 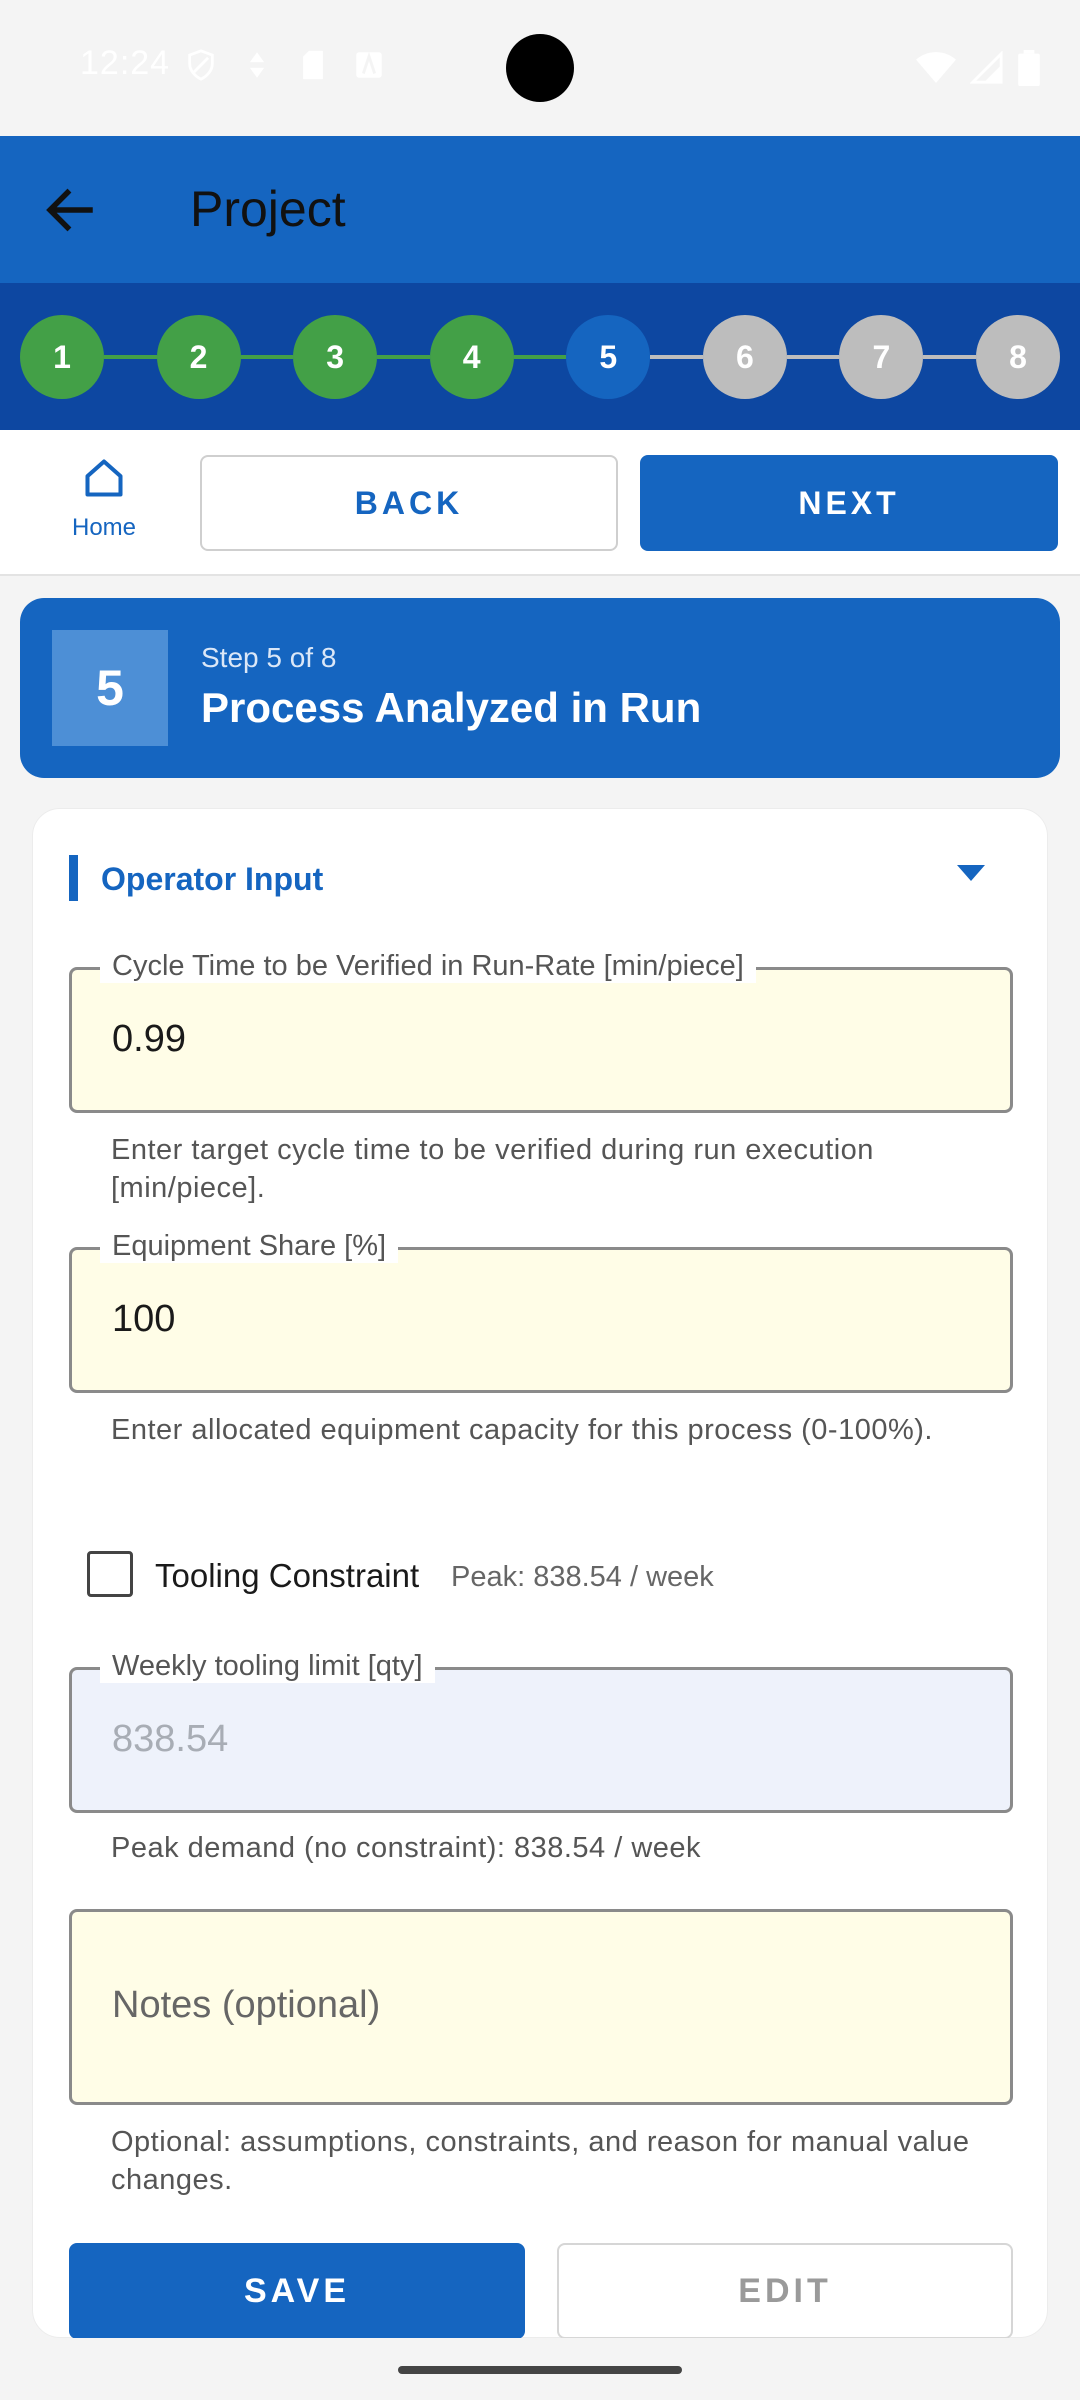 I want to click on gesture-nav-handle, so click(x=540, y=2370).